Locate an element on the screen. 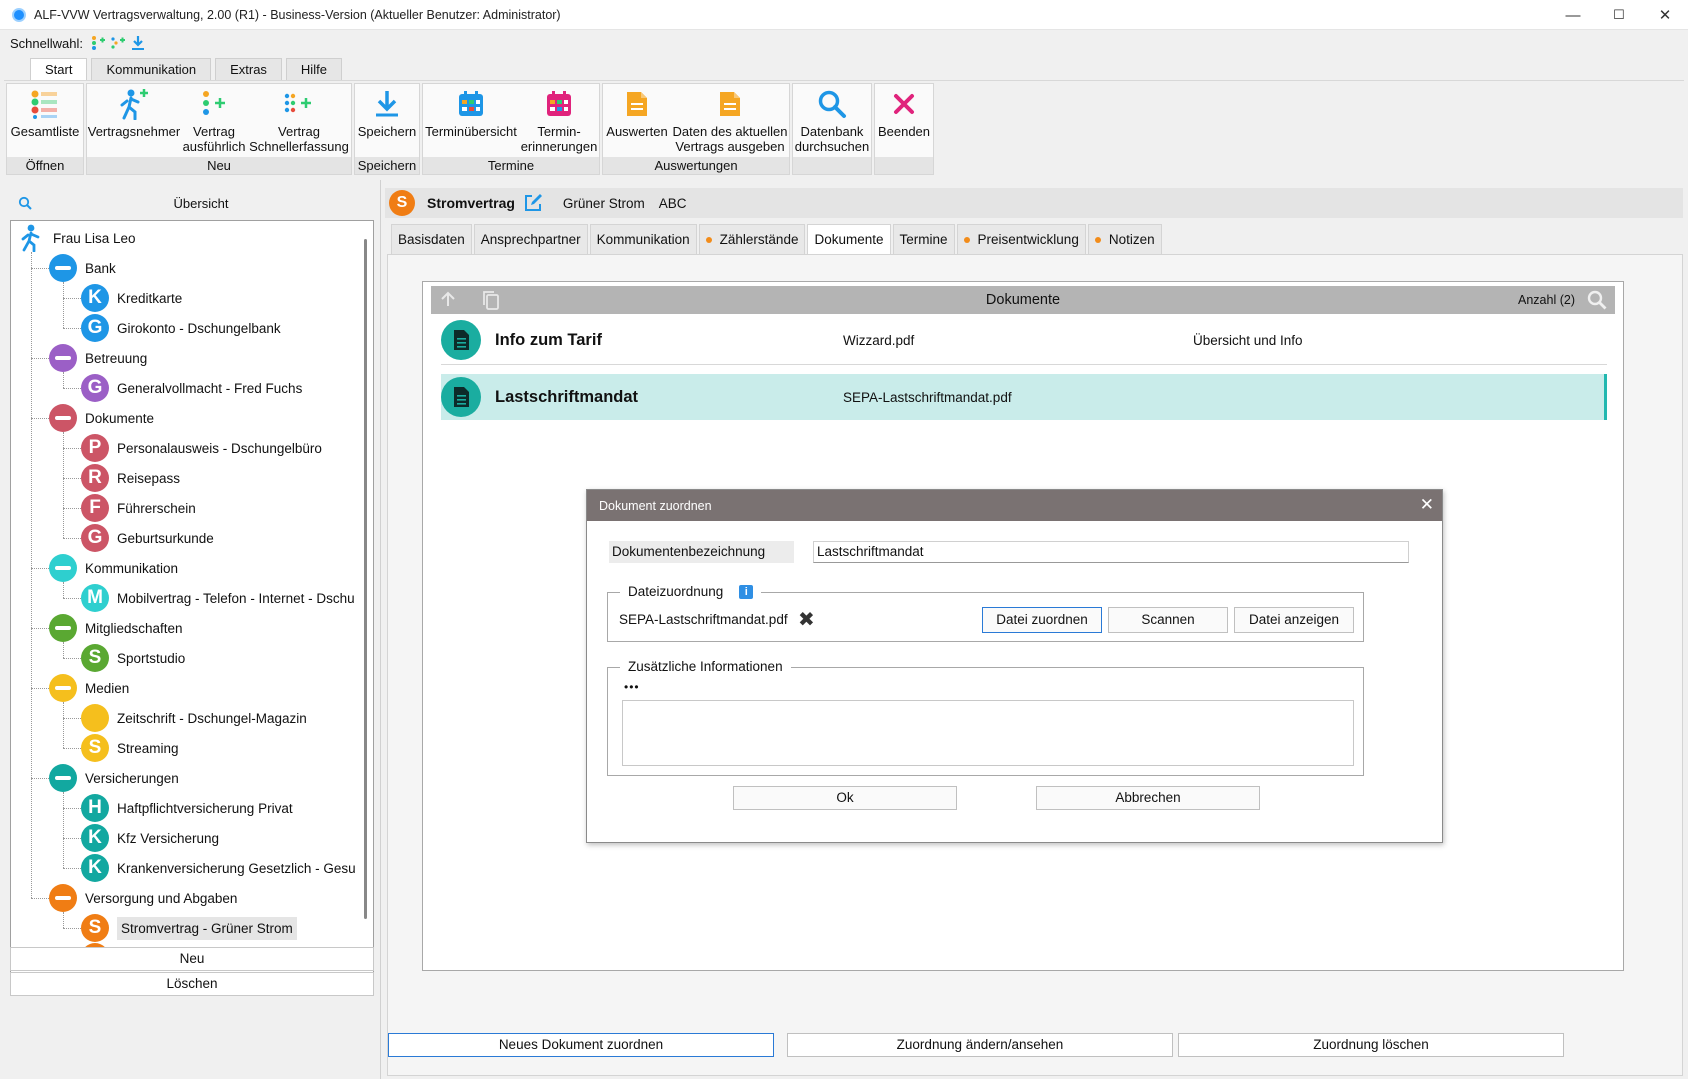  remove-file-icon: ✖ is located at coordinates (806, 619).